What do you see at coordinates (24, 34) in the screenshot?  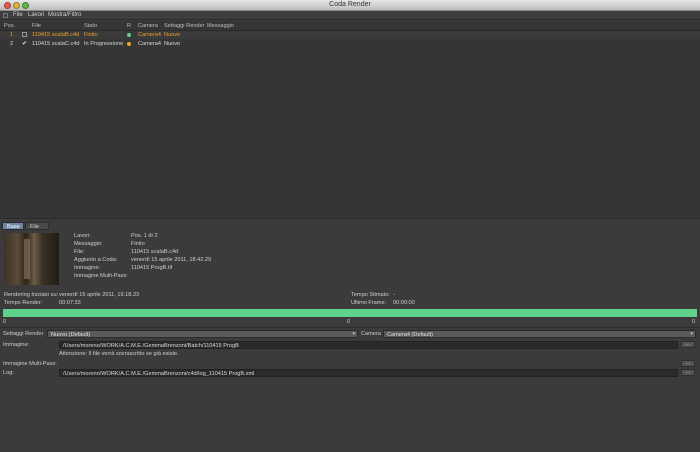 I see `render-off-icon` at bounding box center [24, 34].